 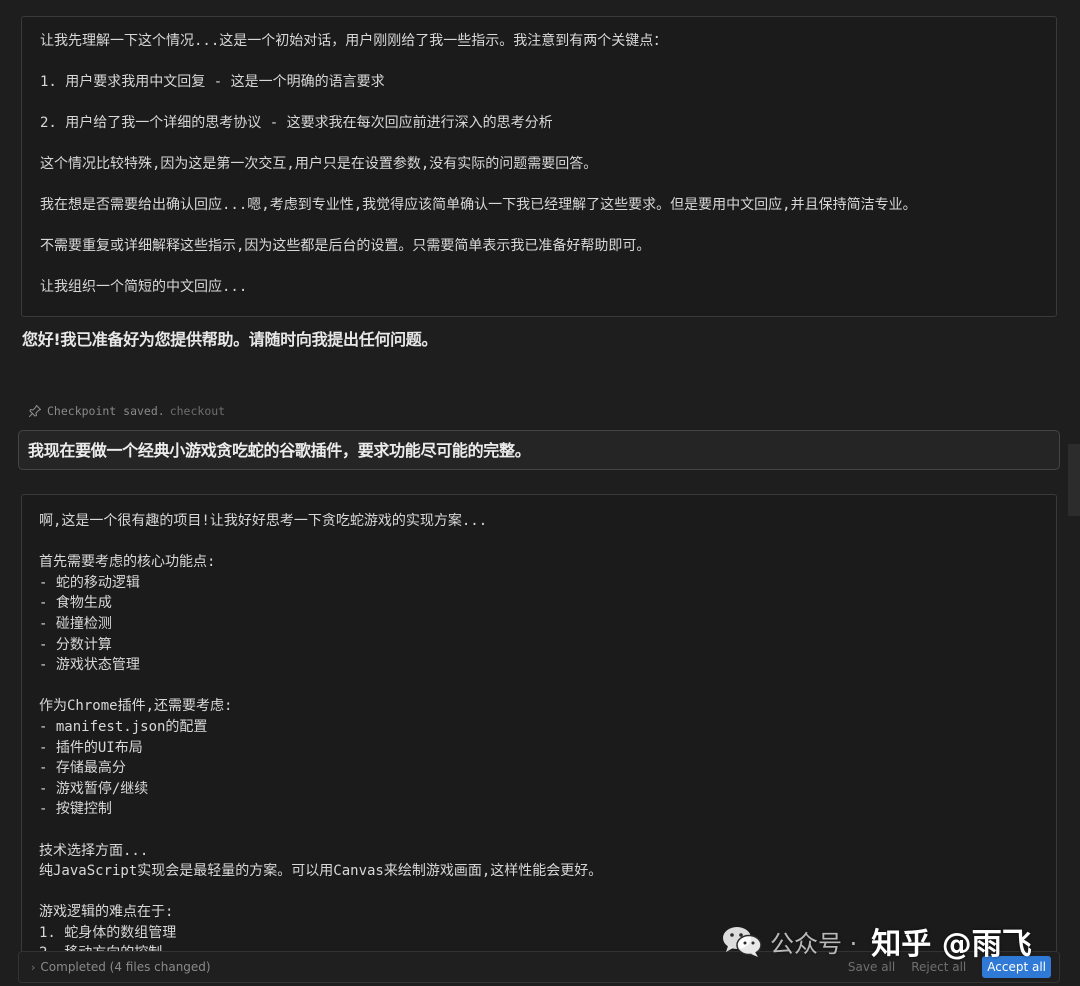 I want to click on thinking-line: - 蛇的移动逻辑, so click(x=89, y=582).